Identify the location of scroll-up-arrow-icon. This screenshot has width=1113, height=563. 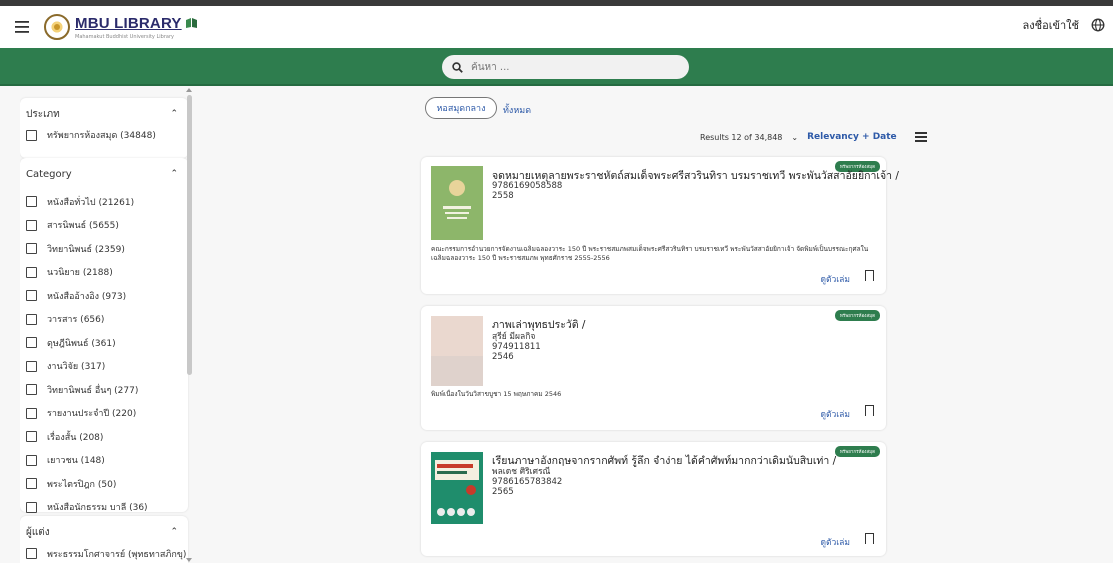
(189, 90).